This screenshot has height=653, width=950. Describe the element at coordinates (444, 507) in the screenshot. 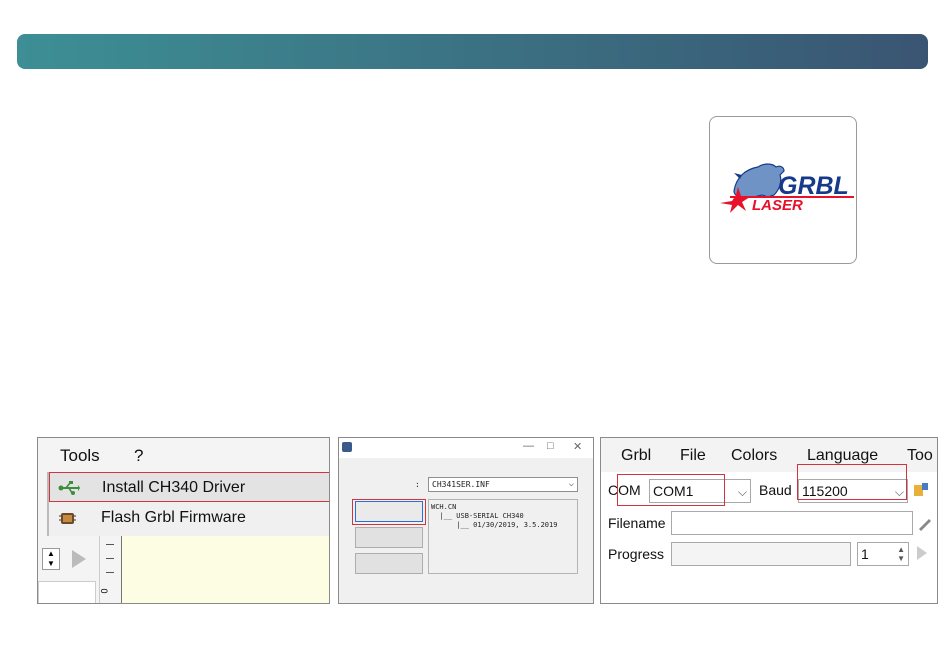

I see `info-line: WCH.CN` at that location.